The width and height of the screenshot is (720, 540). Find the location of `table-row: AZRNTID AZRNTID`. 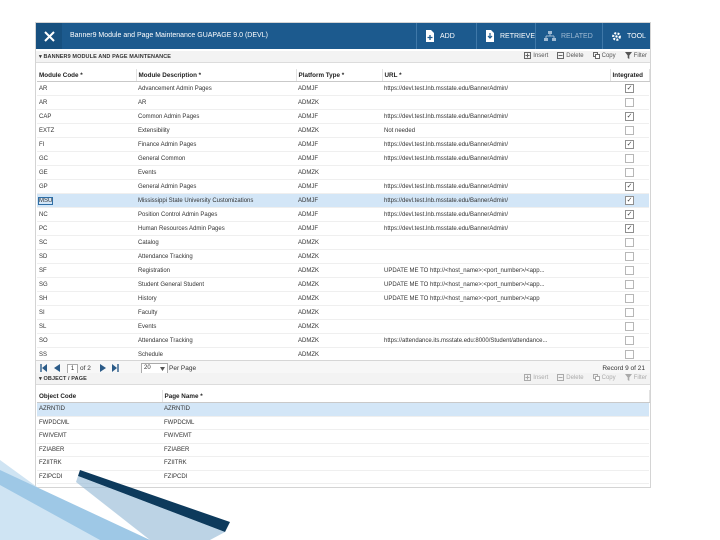

table-row: AZRNTID AZRNTID is located at coordinates (343, 409).